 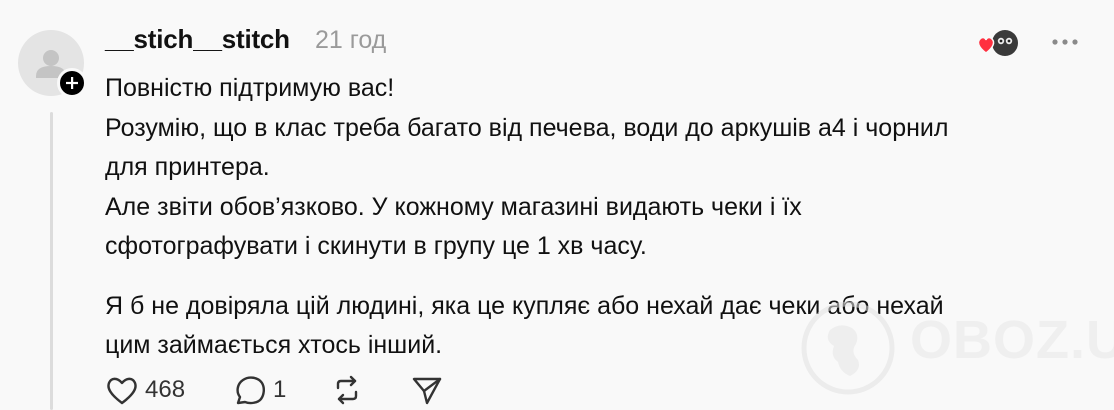 I want to click on globe-logo-icon, so click(x=848, y=348).